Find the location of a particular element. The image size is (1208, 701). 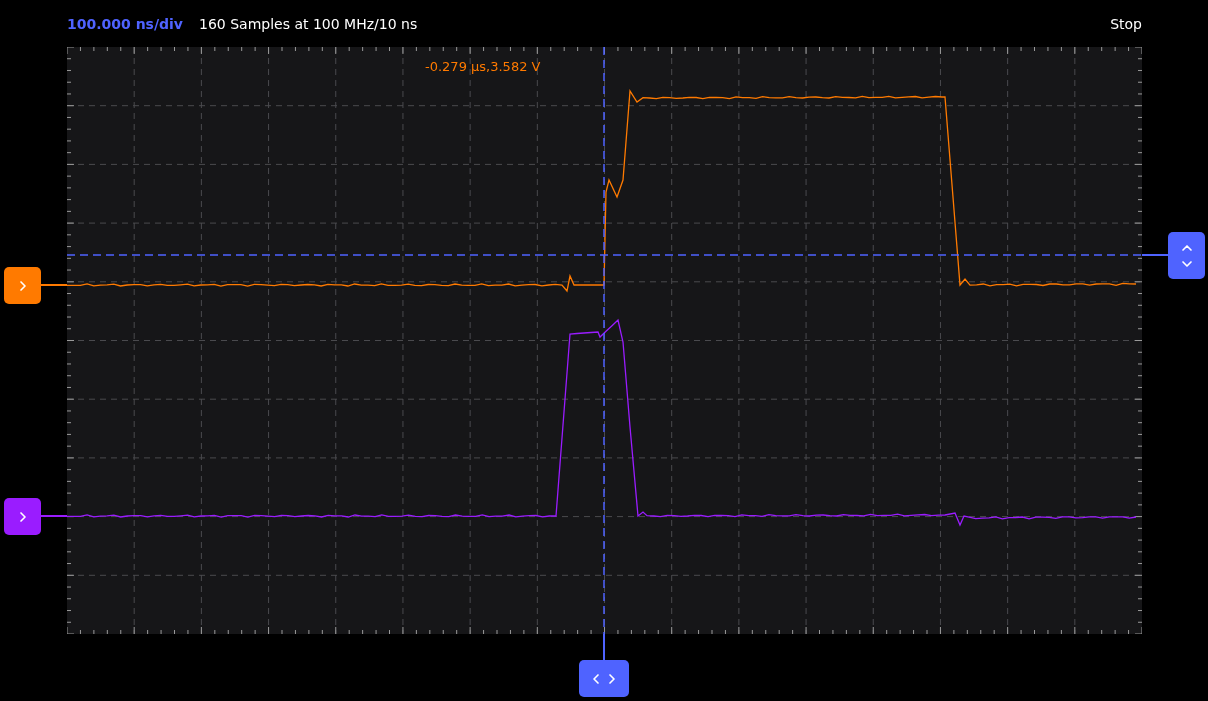

run-status: Stop is located at coordinates (1126, 24).